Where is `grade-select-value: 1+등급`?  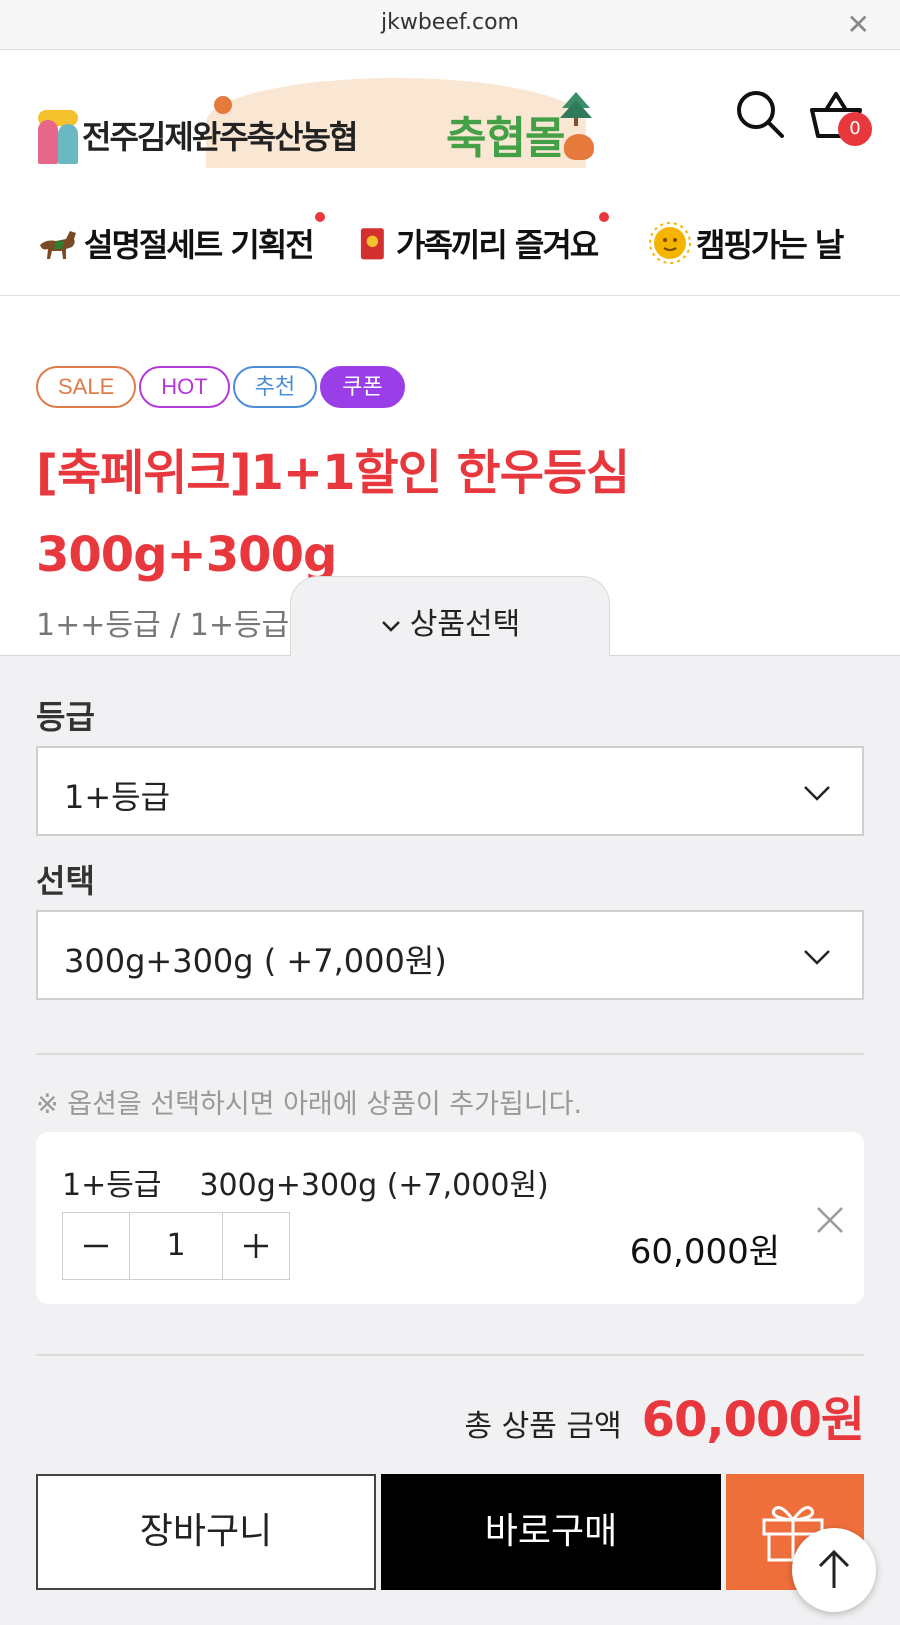
grade-select-value: 1+등급 is located at coordinates (117, 797).